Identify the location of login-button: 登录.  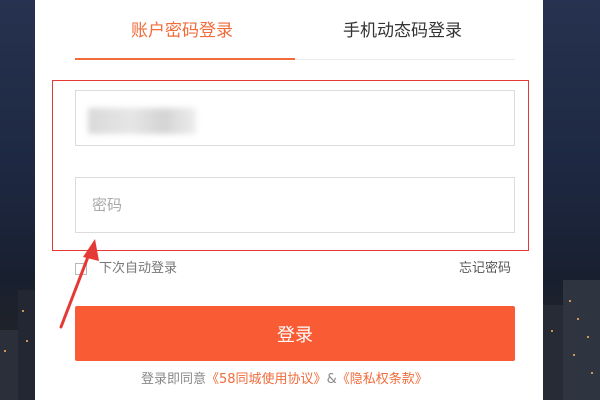
(295, 333).